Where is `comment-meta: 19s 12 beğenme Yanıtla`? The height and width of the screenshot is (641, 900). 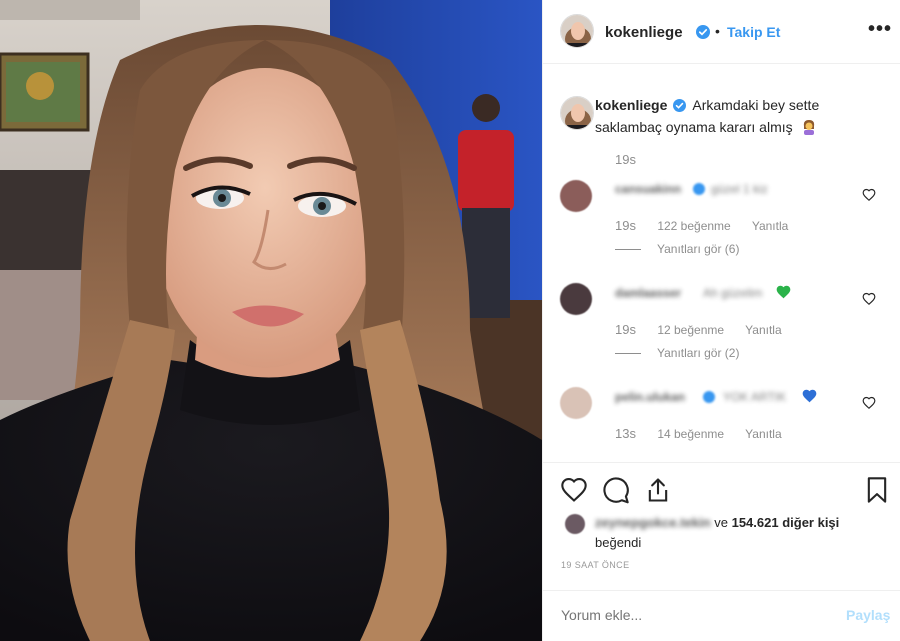
comment-meta: 19s 12 beğenme Yanıtla is located at coordinates (707, 329).